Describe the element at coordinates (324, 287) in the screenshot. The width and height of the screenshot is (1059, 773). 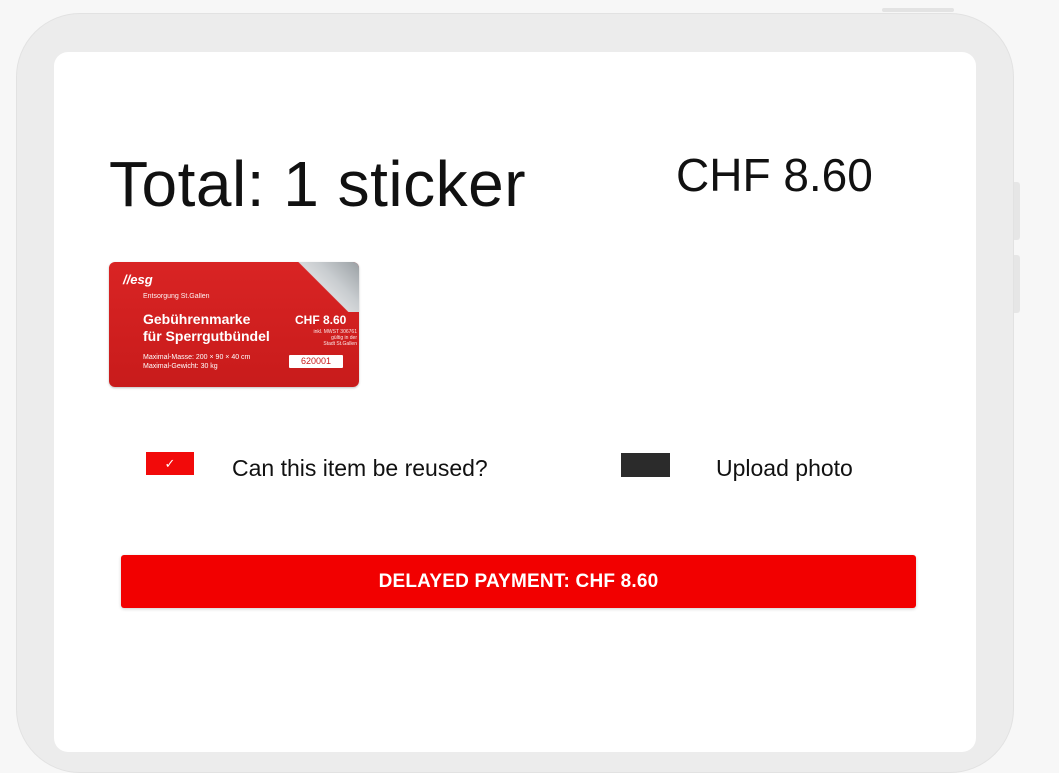
I see `sticker-peel-corner` at that location.